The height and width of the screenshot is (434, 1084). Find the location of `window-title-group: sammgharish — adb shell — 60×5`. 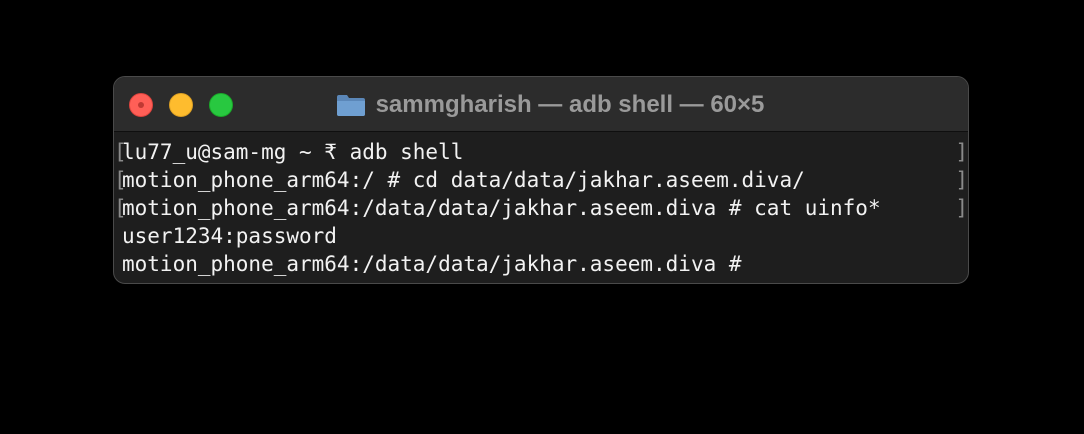

window-title-group: sammgharish — adb shell — 60×5 is located at coordinates (541, 104).